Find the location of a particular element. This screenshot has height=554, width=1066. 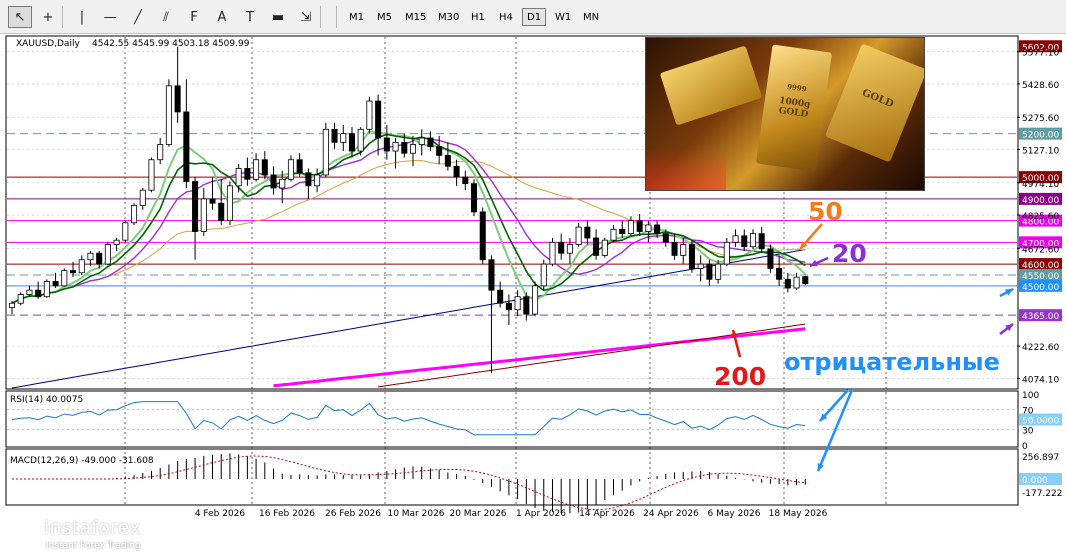

gold-bars-photo: 1000g GOLD 9999 GOLD is located at coordinates (785, 114).